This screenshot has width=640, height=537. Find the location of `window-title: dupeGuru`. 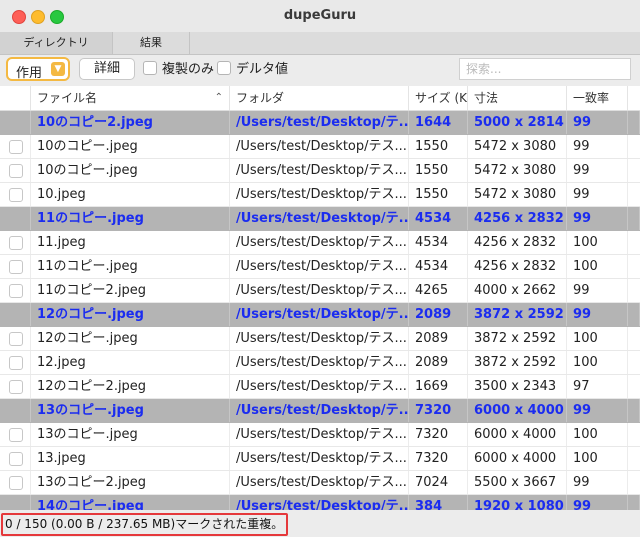

window-title: dupeGuru is located at coordinates (320, 15).